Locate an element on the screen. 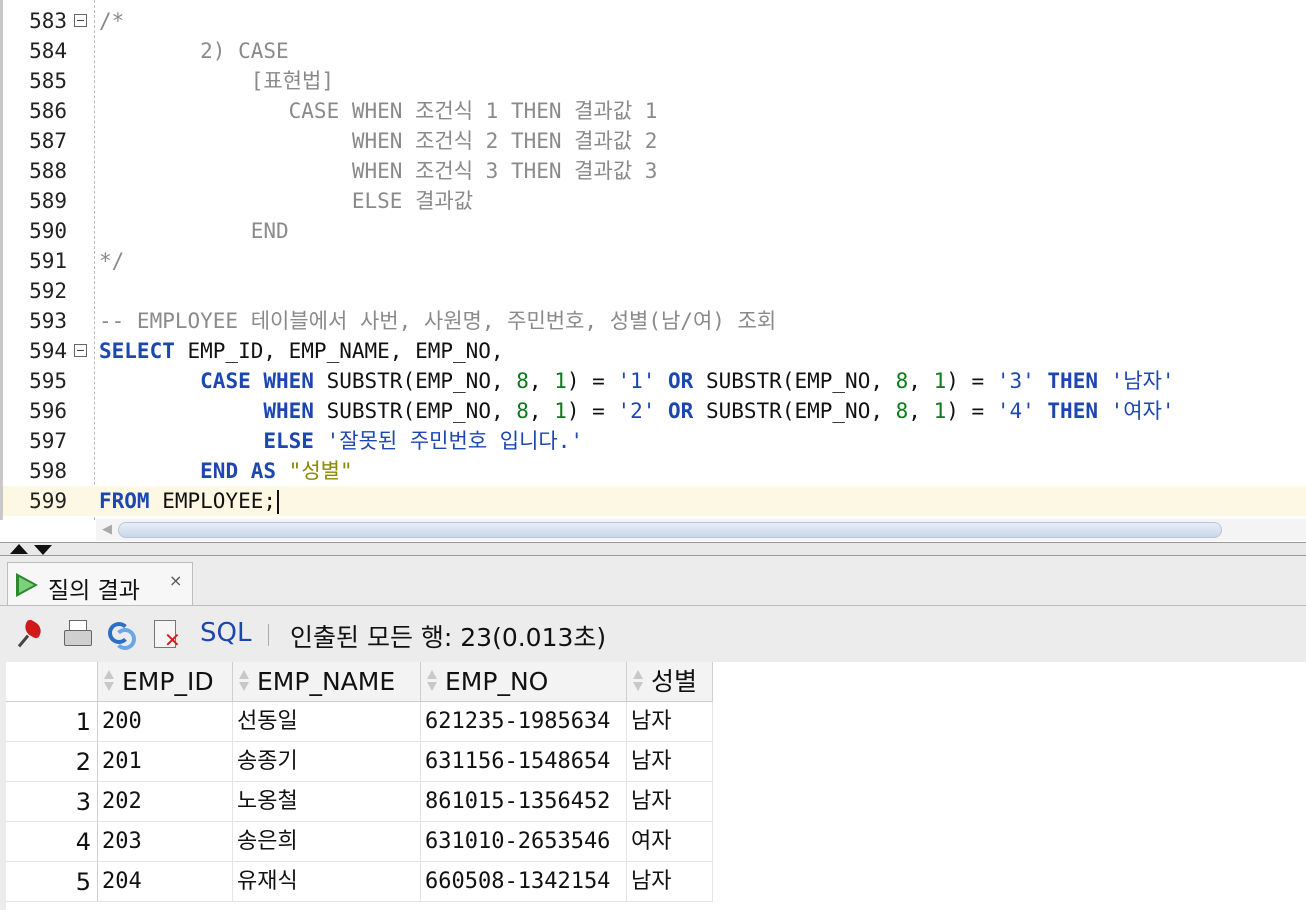  code-token: 8 is located at coordinates (522, 411).